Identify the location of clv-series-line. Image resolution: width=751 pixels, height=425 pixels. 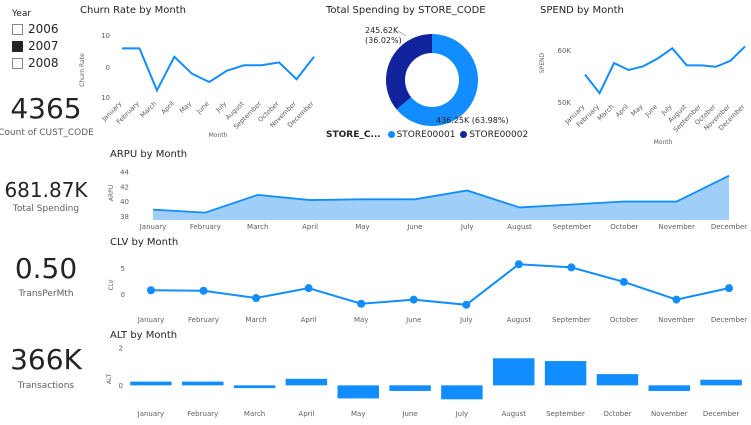
(440, 284).